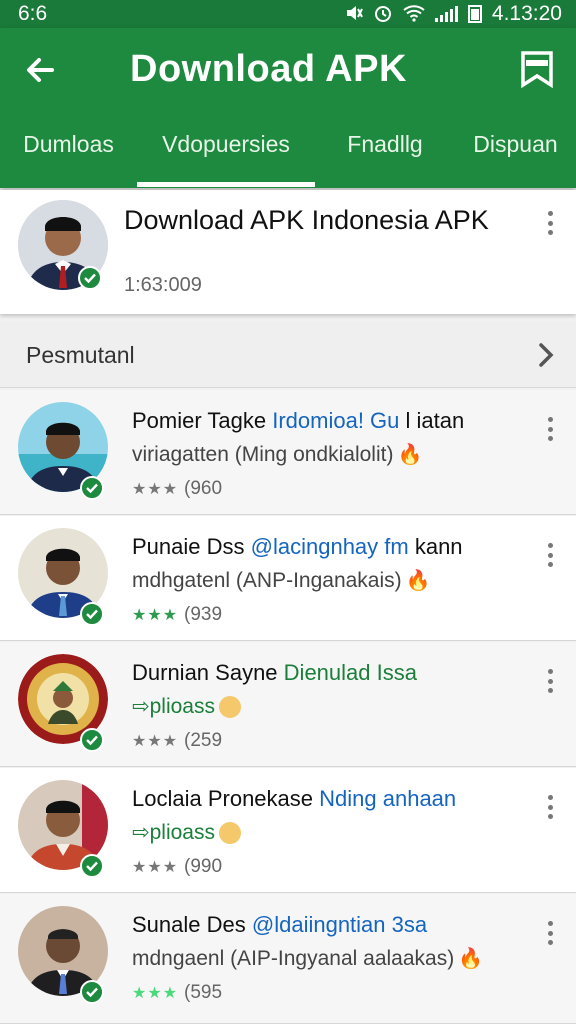  Describe the element at coordinates (268, 69) in the screenshot. I see `page-title: Download APK` at that location.